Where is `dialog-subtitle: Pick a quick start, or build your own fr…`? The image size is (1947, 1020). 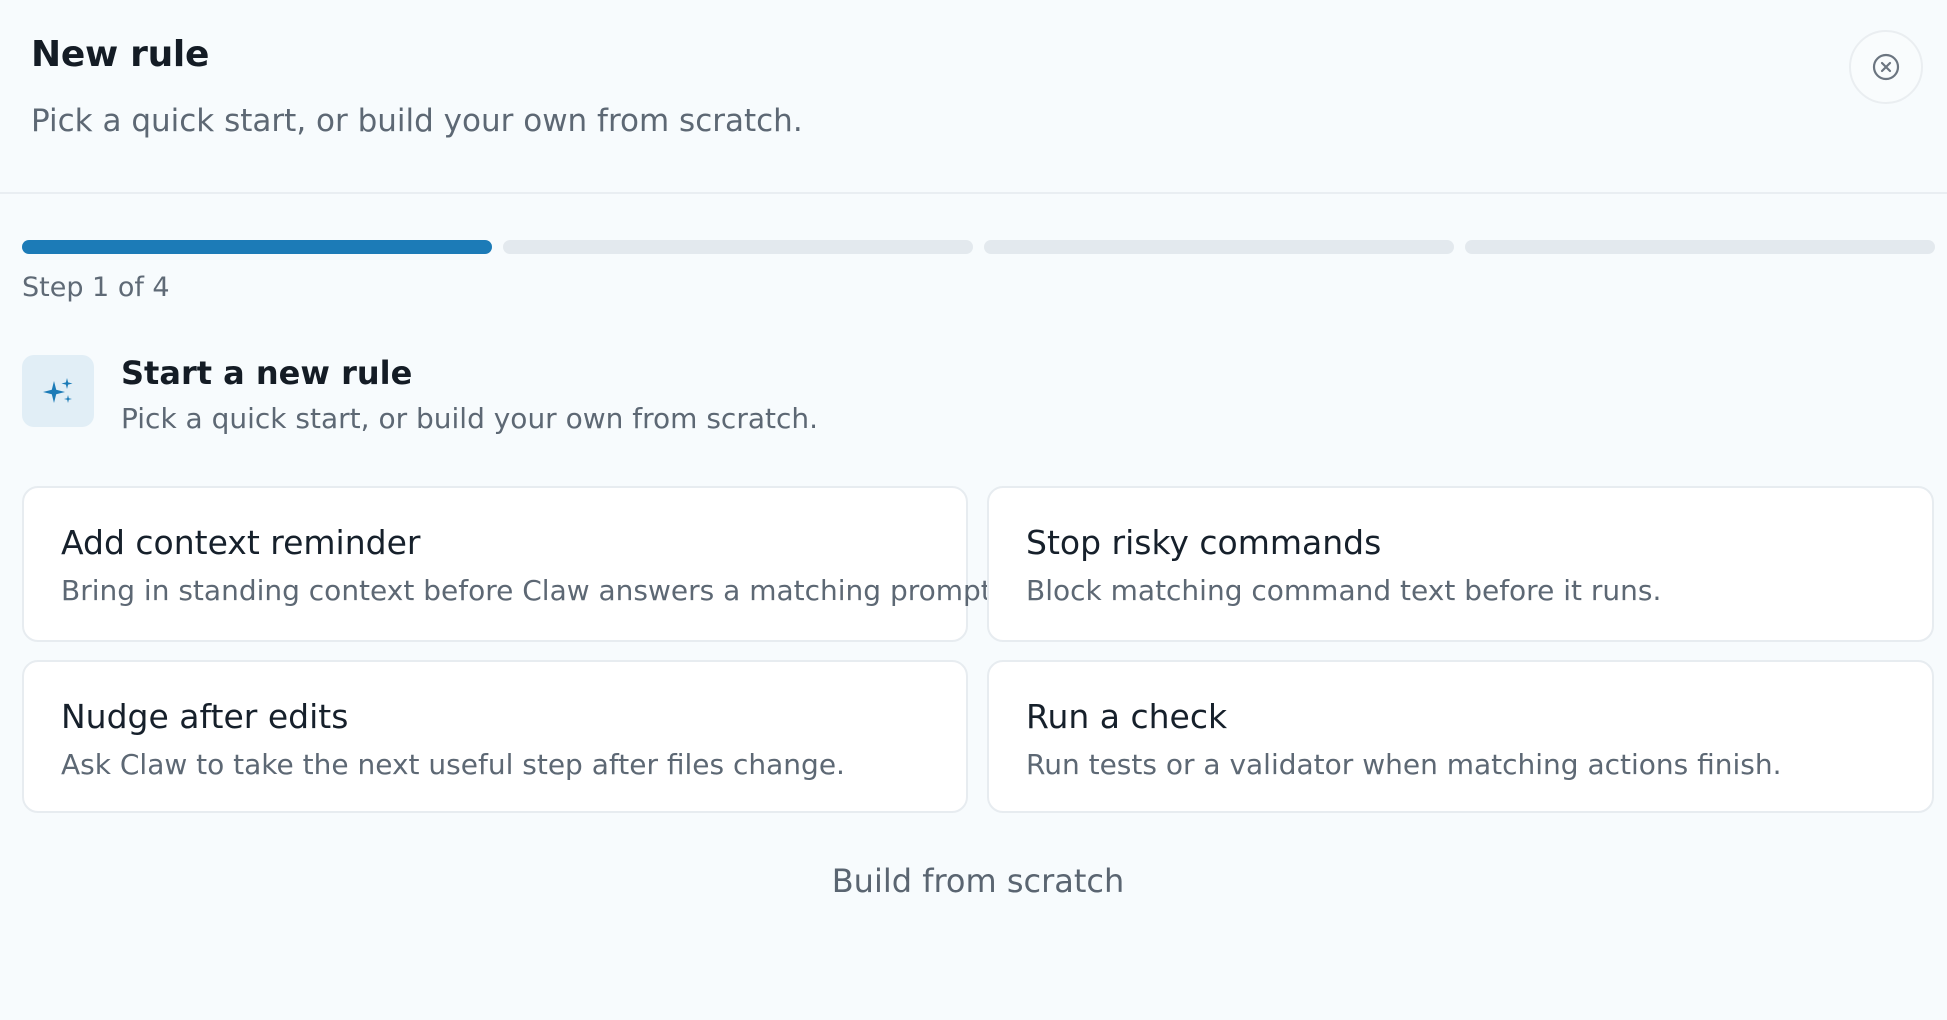 dialog-subtitle: Pick a quick start, or build your own fr… is located at coordinates (417, 121).